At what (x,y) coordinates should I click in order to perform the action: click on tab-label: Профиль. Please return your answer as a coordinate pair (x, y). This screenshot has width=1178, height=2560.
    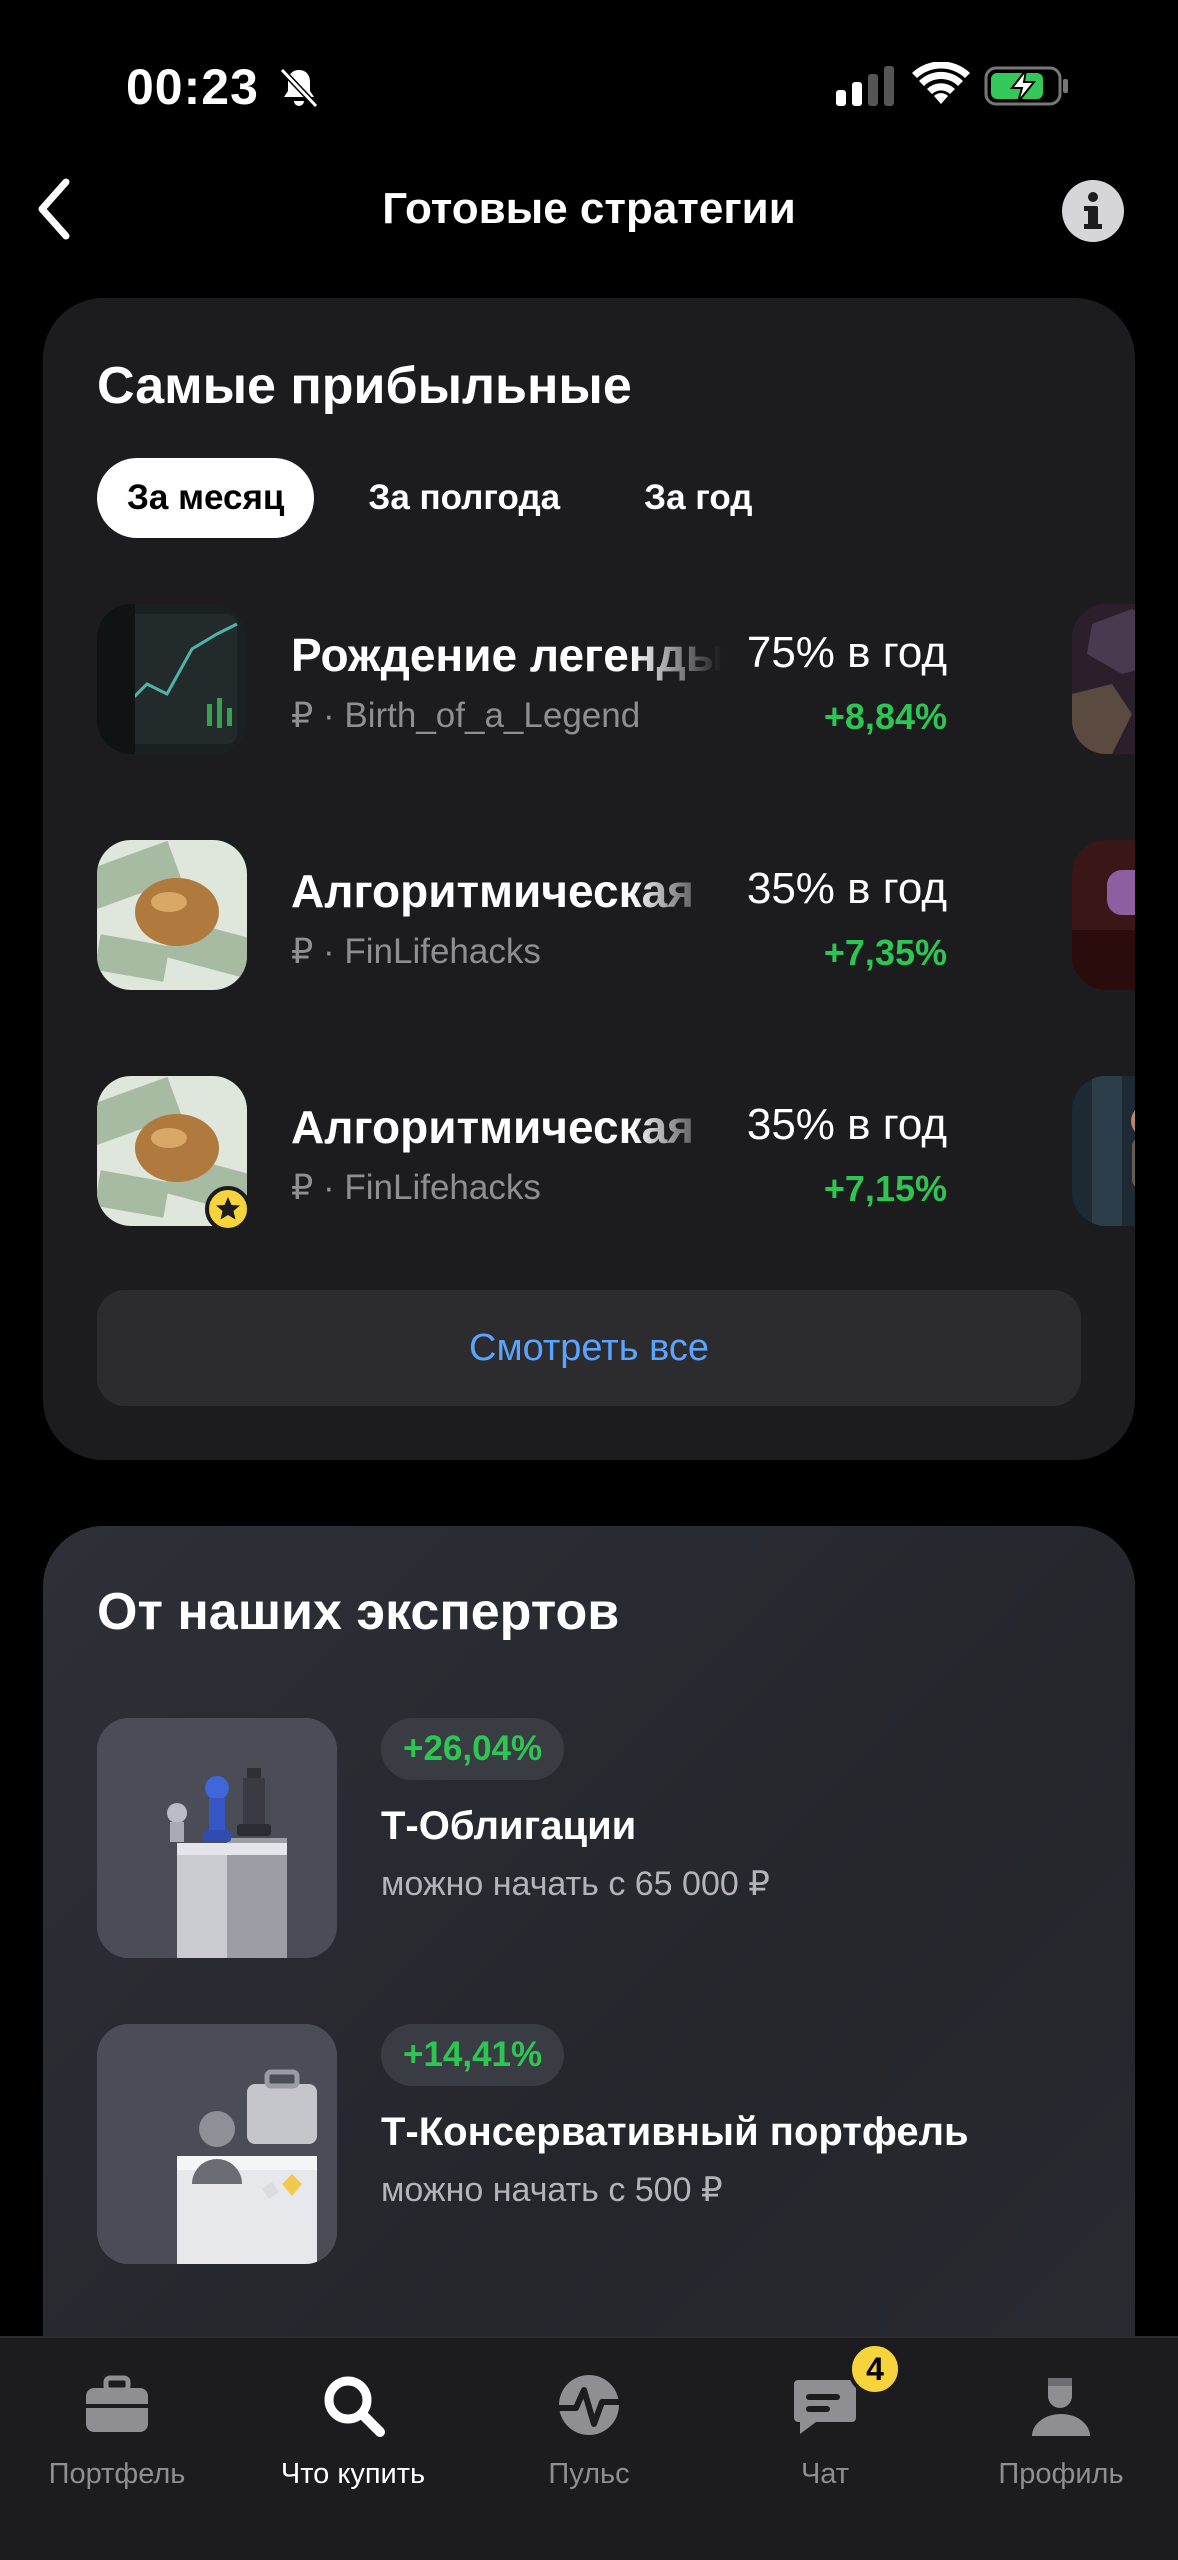
    Looking at the image, I should click on (1061, 2474).